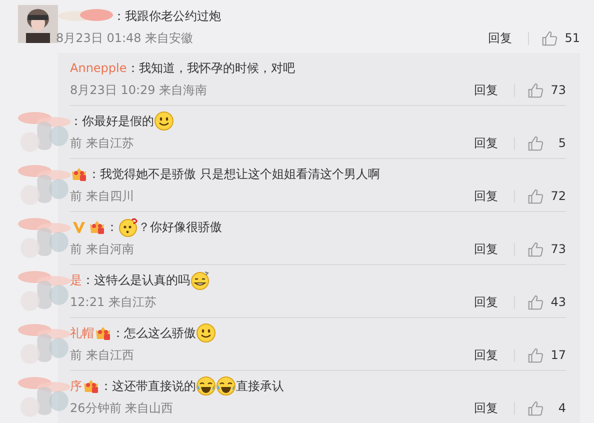  I want to click on like-count: 43, so click(558, 302).